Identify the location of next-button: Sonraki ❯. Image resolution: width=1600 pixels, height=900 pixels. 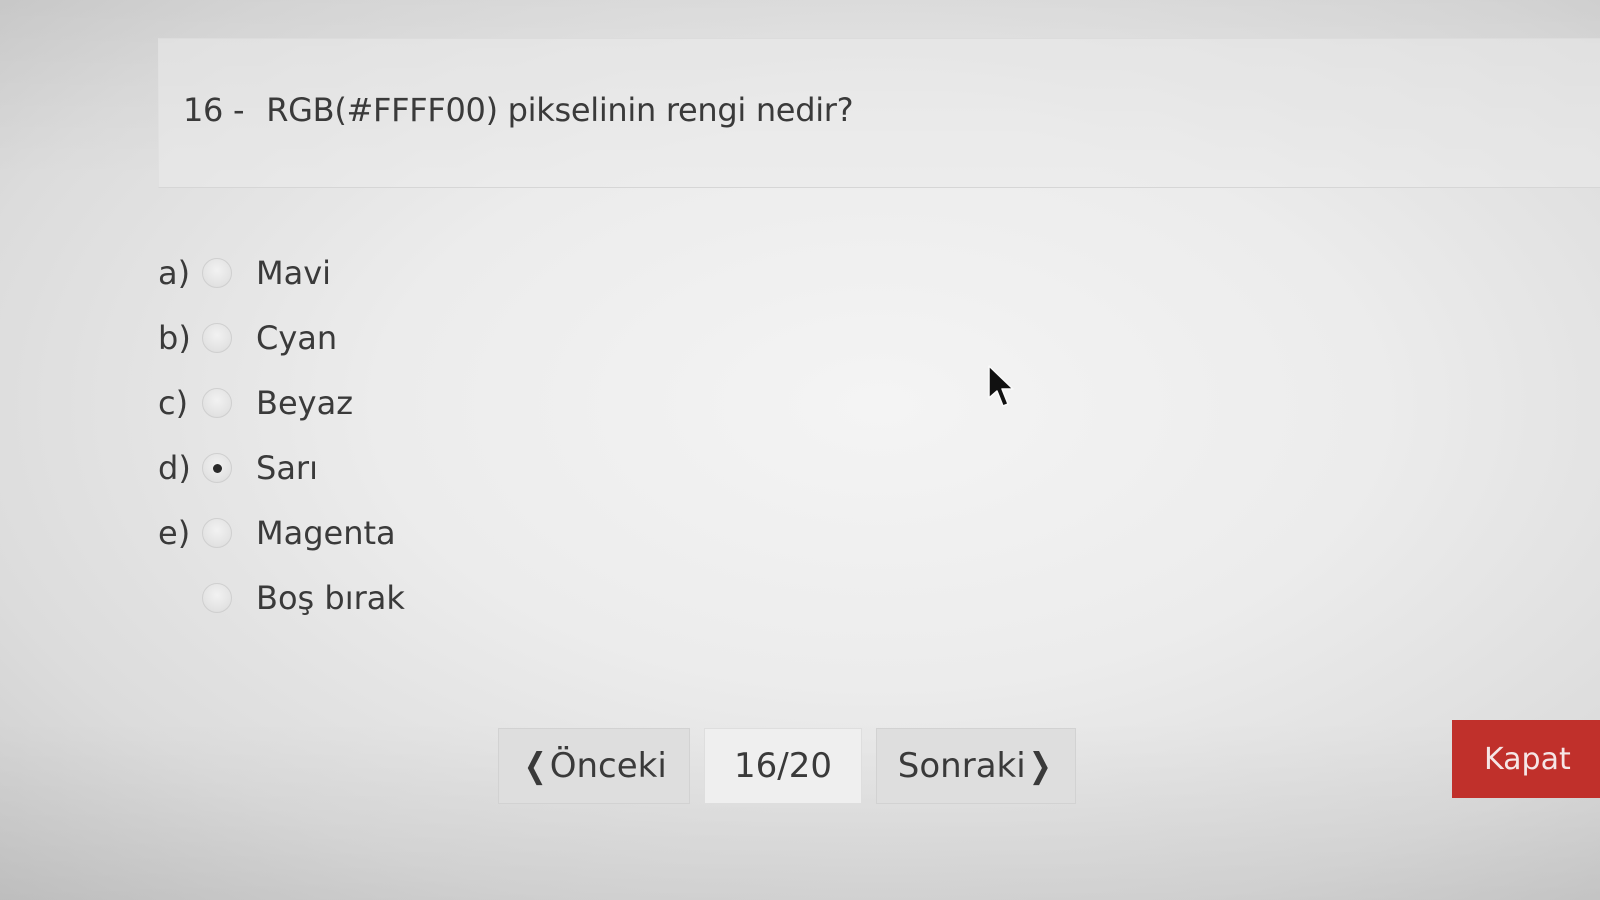
(976, 766).